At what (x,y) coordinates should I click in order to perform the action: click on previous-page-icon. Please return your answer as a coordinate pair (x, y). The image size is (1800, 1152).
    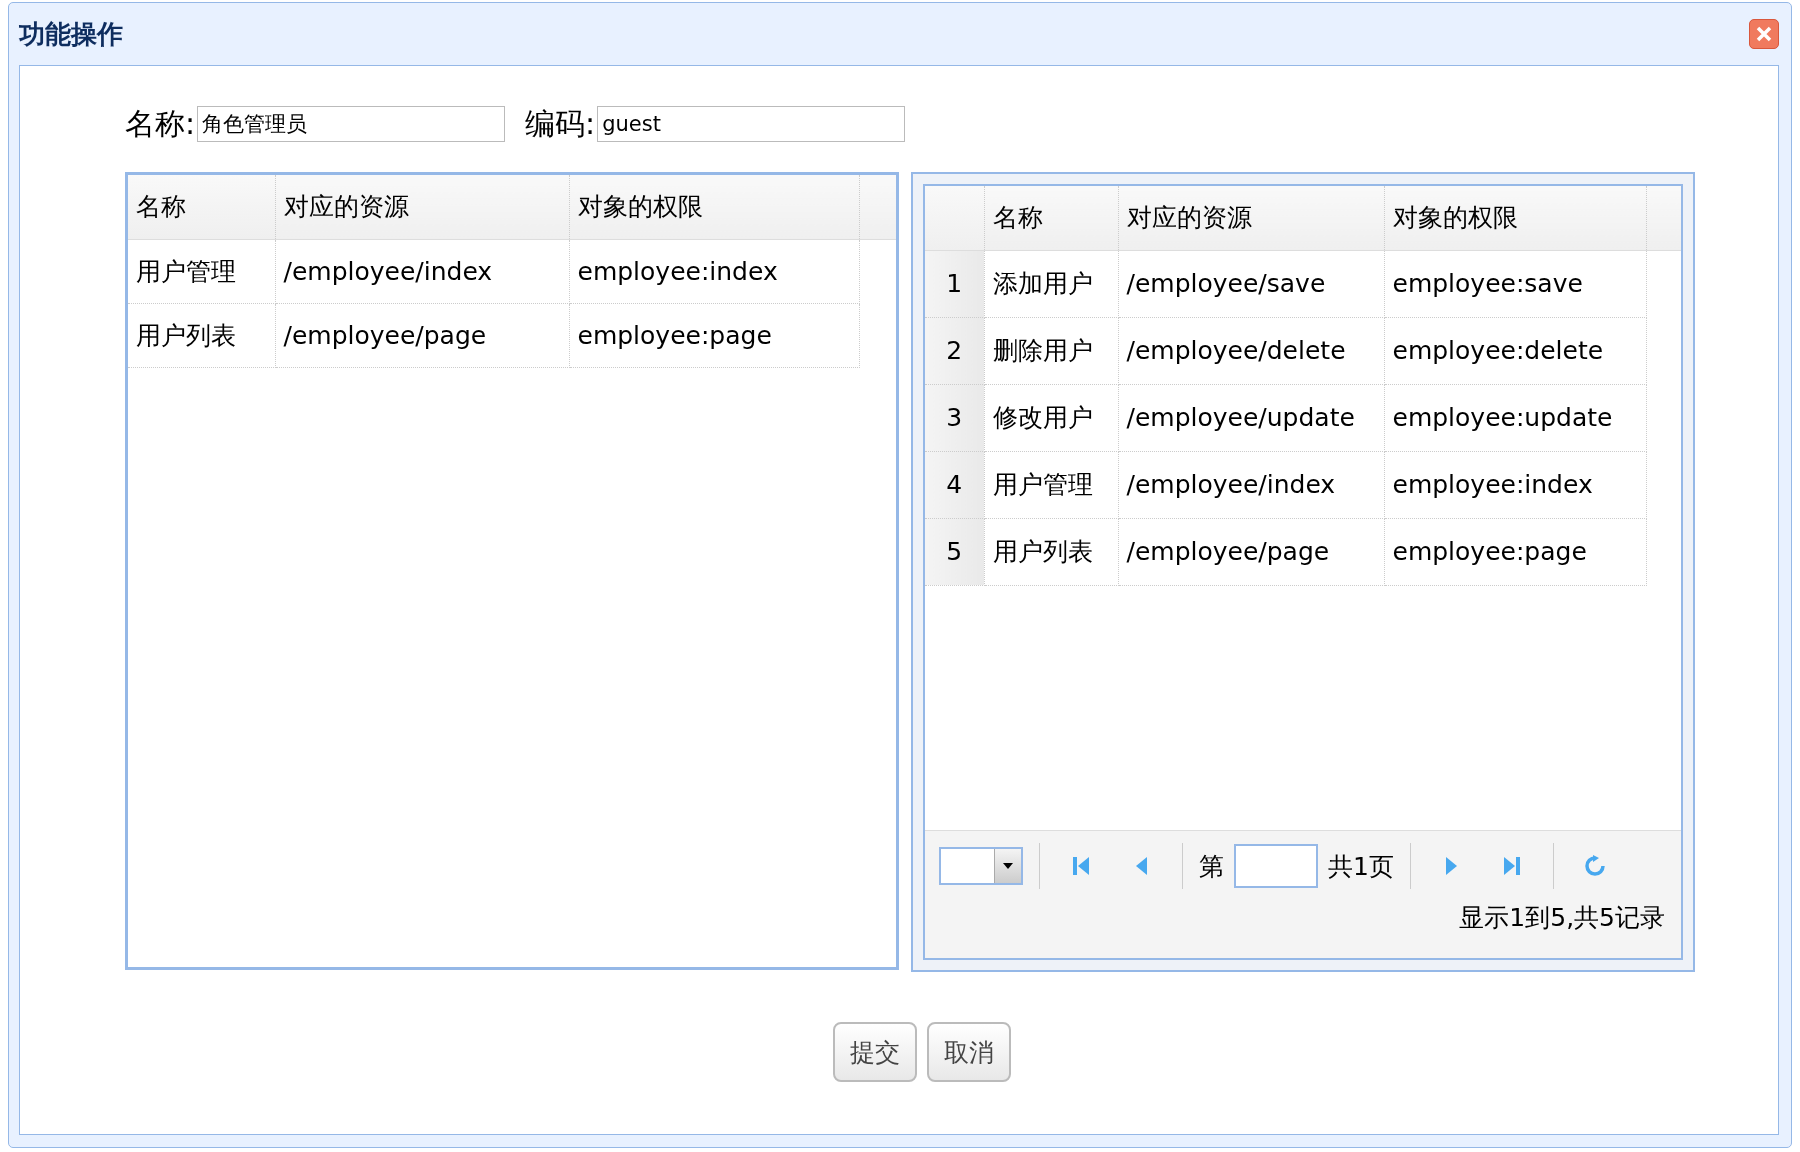
    Looking at the image, I should click on (1141, 866).